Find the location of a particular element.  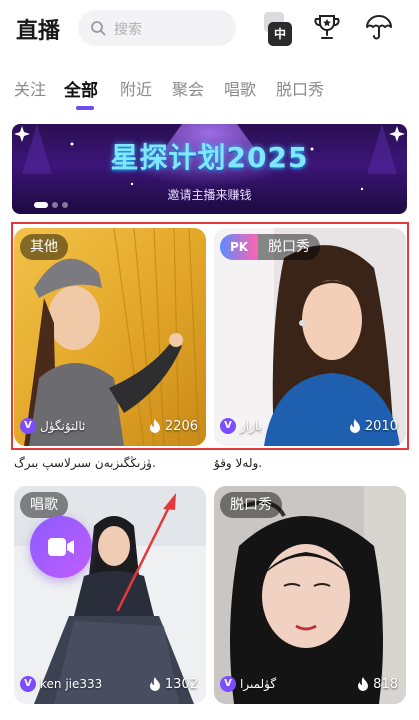

tab-following: 关注 is located at coordinates (30, 88).